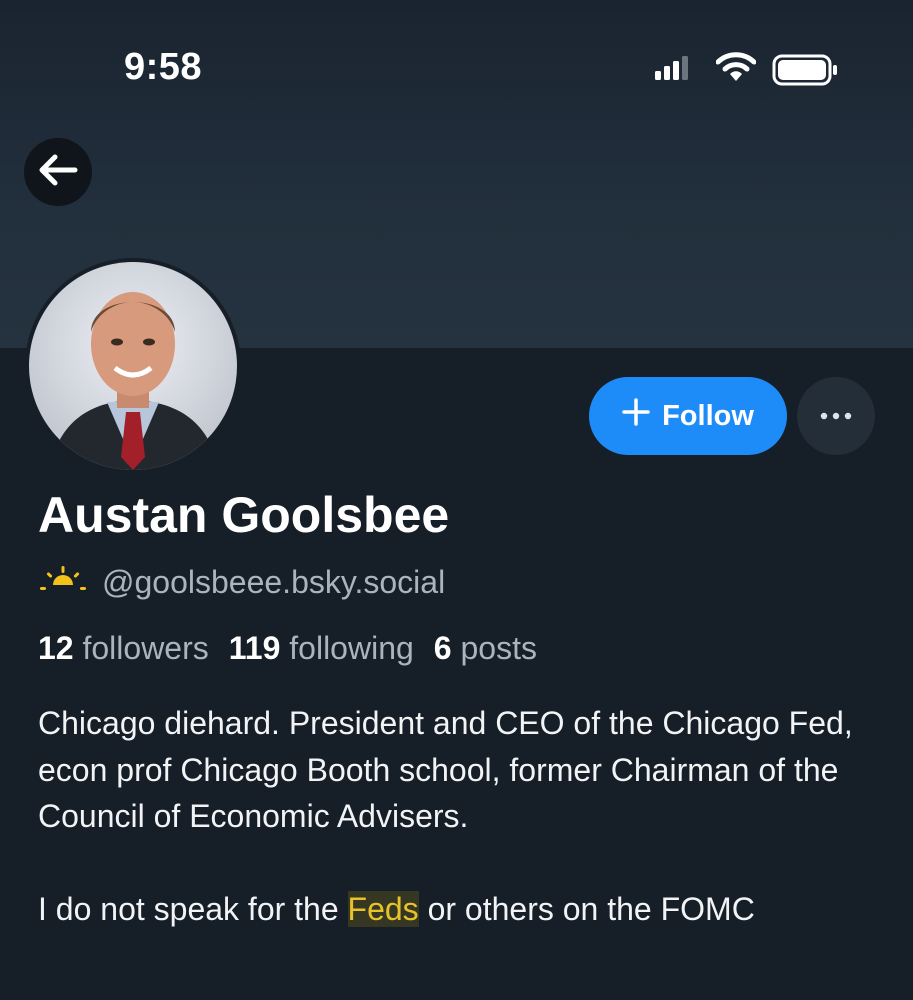 The image size is (913, 1000). I want to click on arrow-left-icon, so click(58, 172).